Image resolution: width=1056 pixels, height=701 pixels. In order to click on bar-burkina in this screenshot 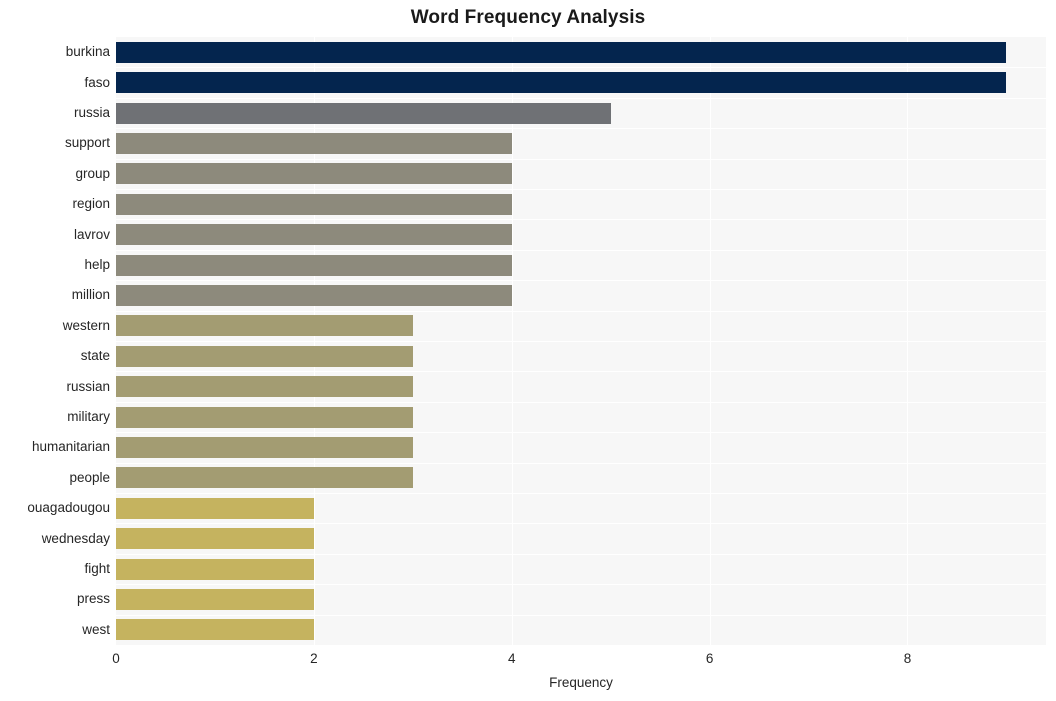, I will do `click(561, 52)`.